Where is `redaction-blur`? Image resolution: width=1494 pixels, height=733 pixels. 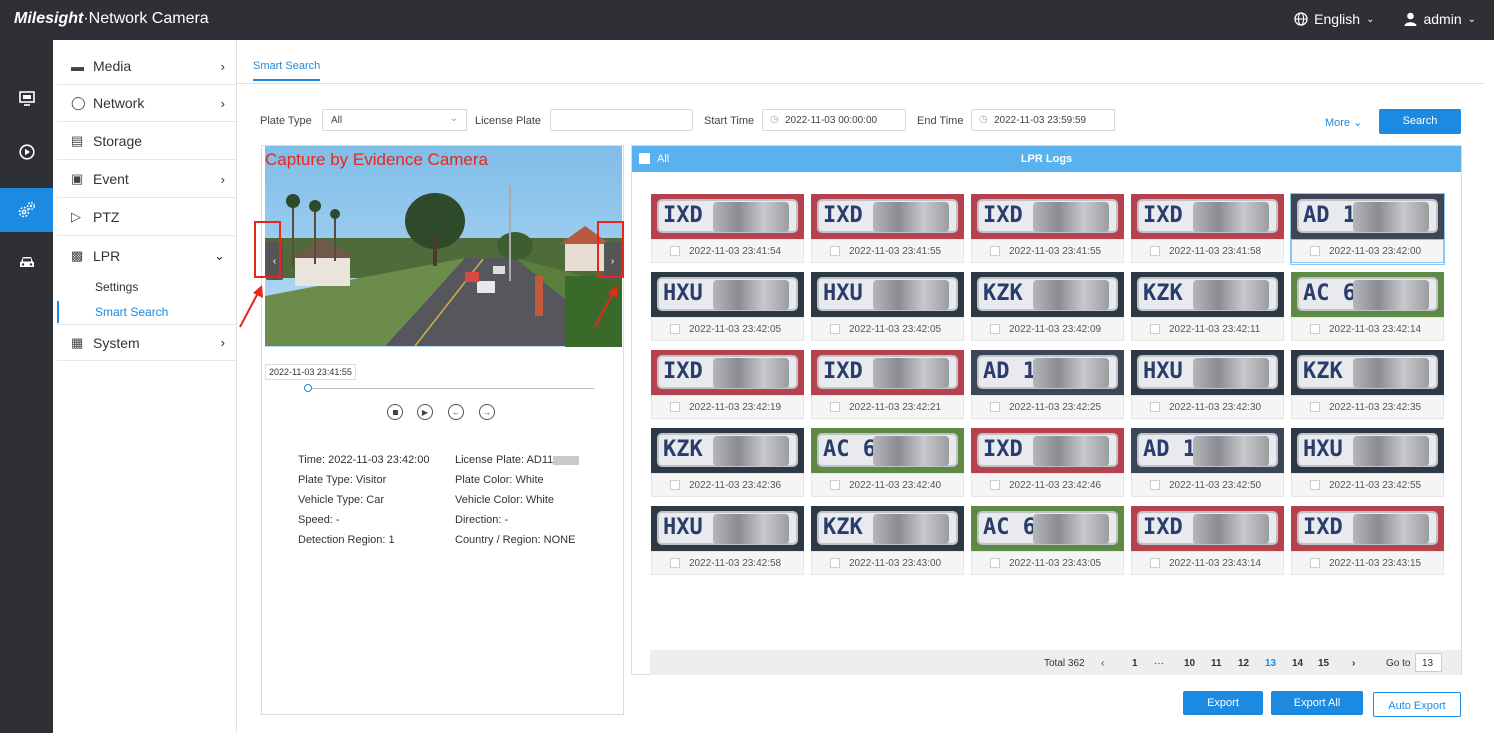 redaction-blur is located at coordinates (1071, 373).